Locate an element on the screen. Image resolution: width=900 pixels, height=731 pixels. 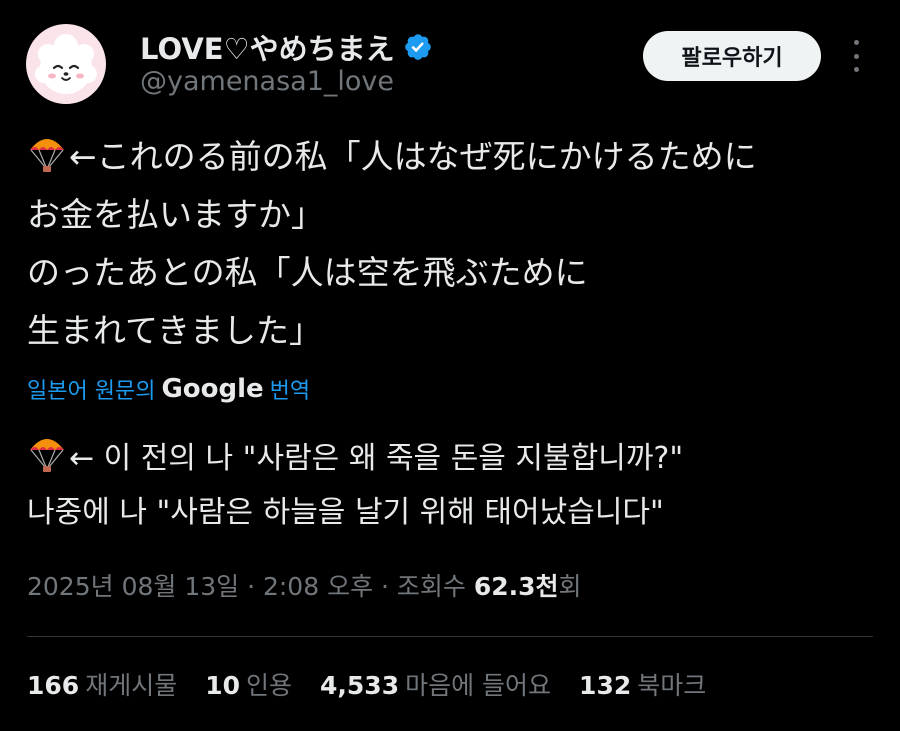
likes-label: 마음에 들어요 is located at coordinates (478, 685).